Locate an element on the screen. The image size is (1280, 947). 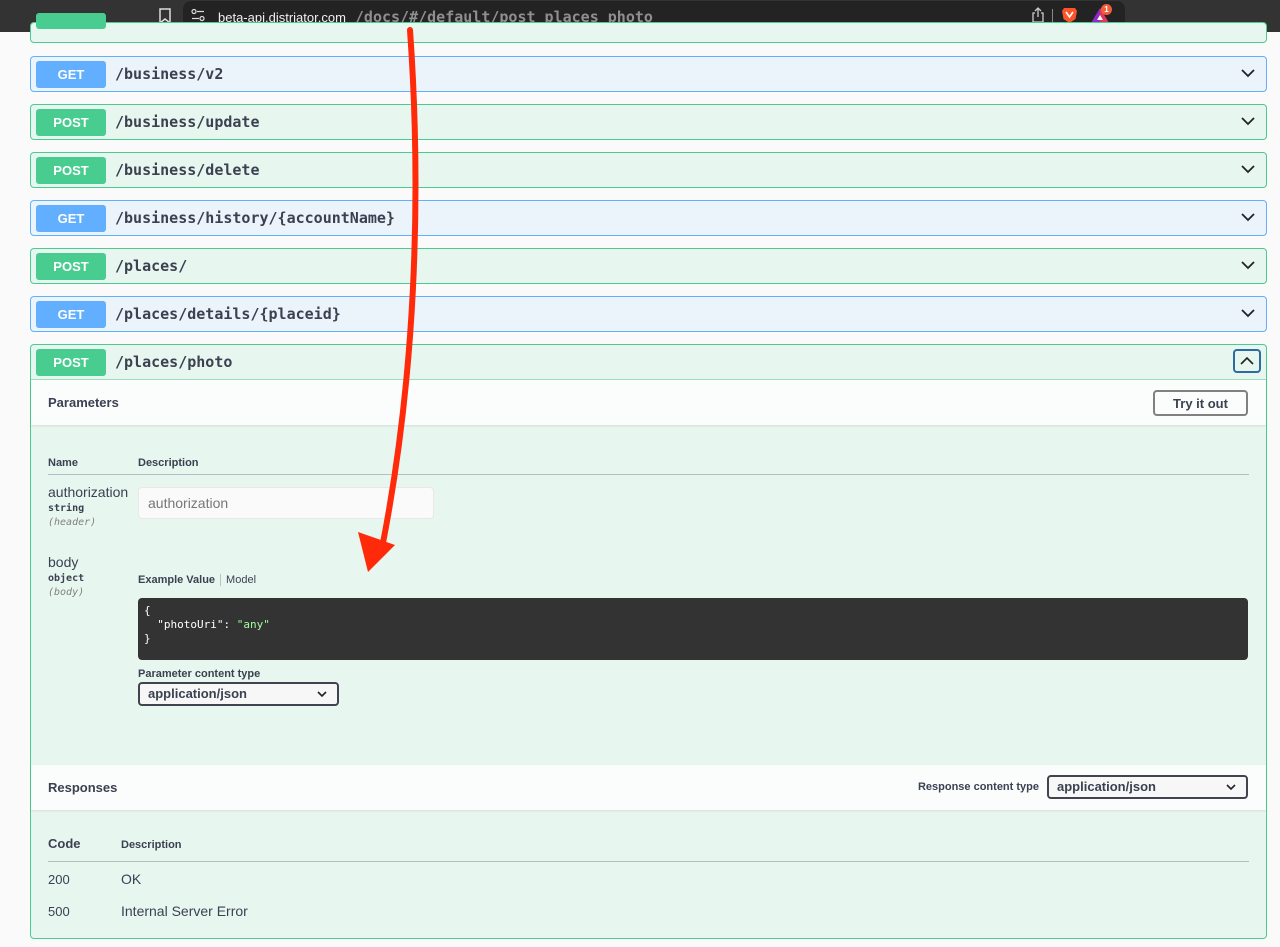
chevron-up-icon is located at coordinates (1247, 360).